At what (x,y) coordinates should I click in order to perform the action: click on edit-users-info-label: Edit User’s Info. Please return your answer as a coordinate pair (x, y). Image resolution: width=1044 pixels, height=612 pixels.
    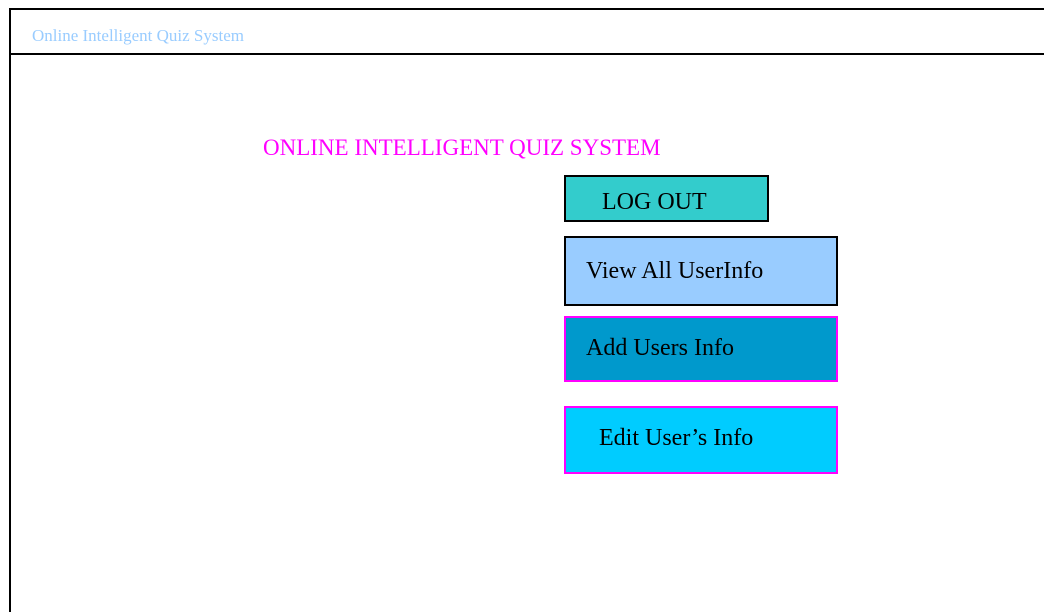
    Looking at the image, I should click on (676, 438).